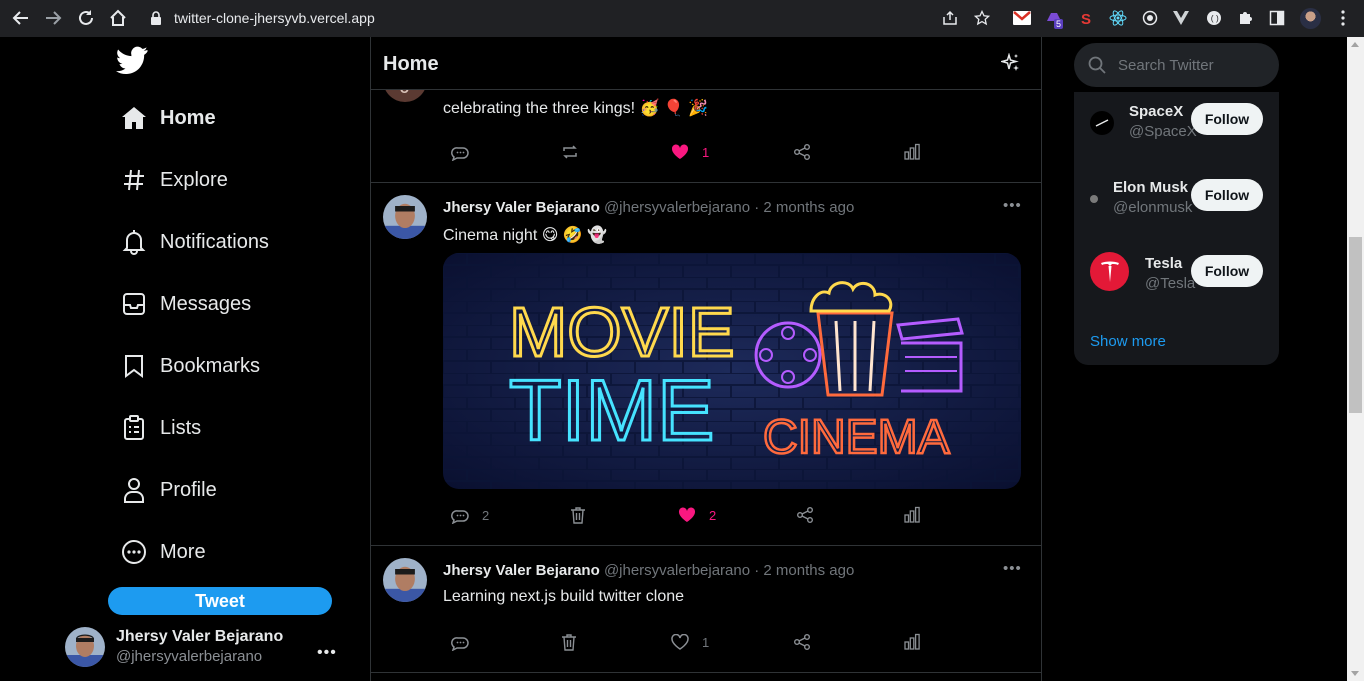  Describe the element at coordinates (1176, 276) in the screenshot. I see `follow-suggestion-tesla: Tesla @Tesla Follow` at that location.